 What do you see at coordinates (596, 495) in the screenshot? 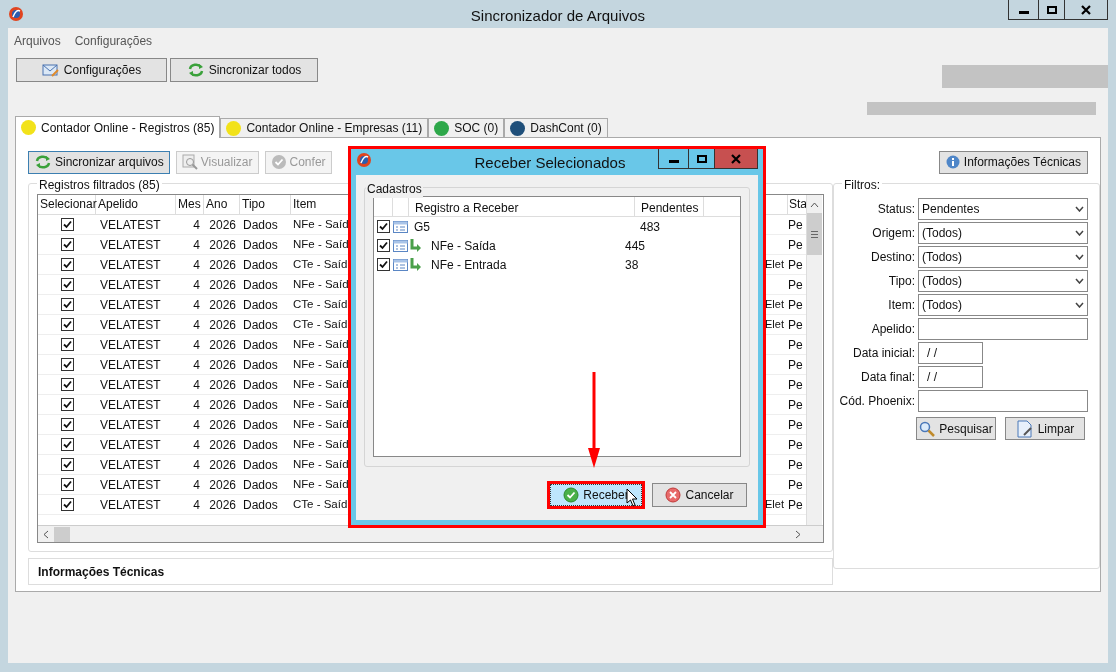
I see `dialog-button: Receber` at bounding box center [596, 495].